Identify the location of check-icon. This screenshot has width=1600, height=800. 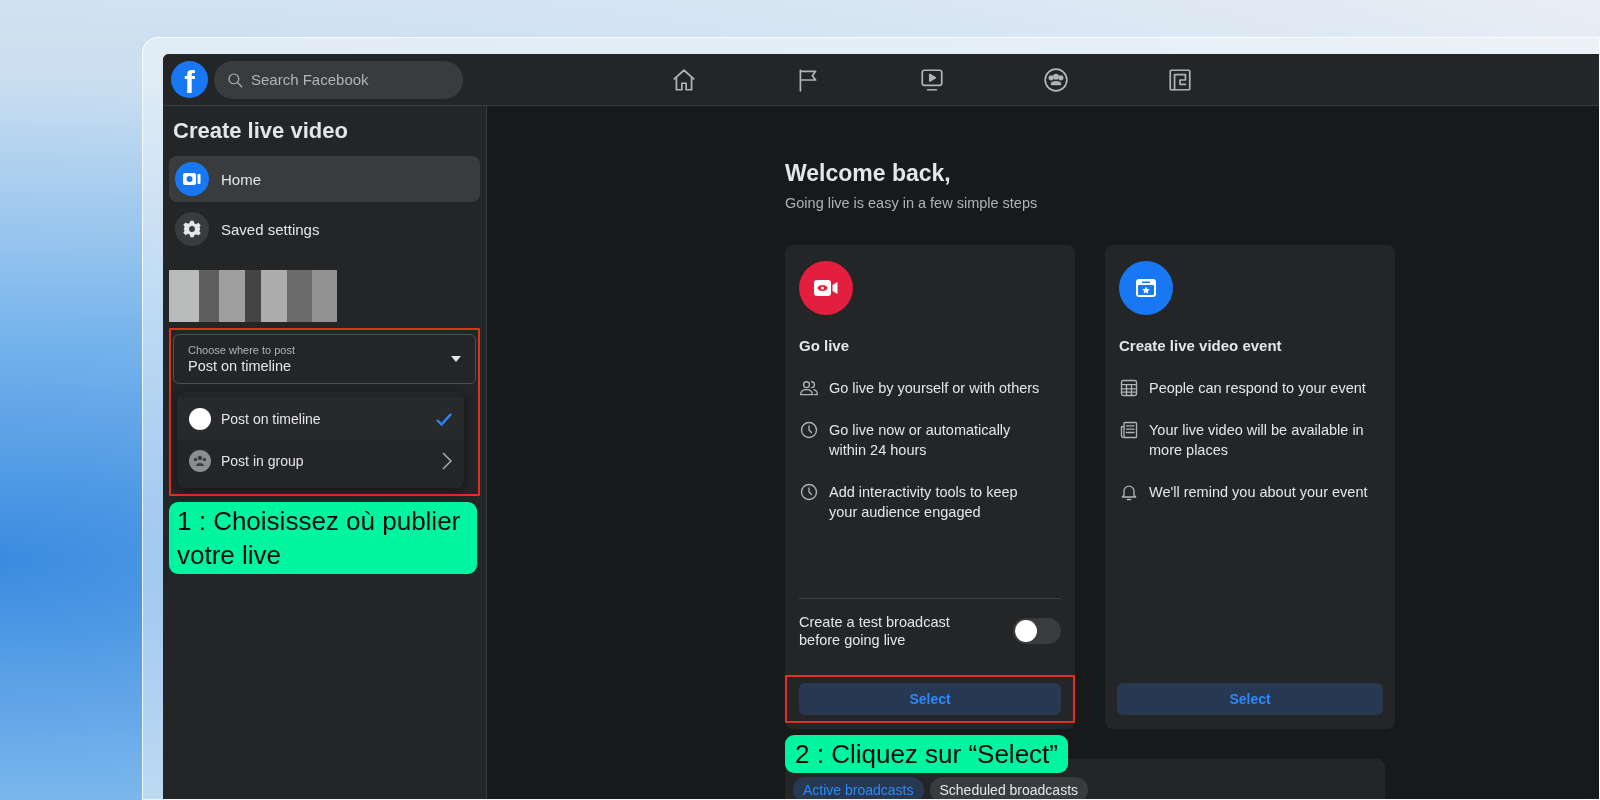
(444, 419).